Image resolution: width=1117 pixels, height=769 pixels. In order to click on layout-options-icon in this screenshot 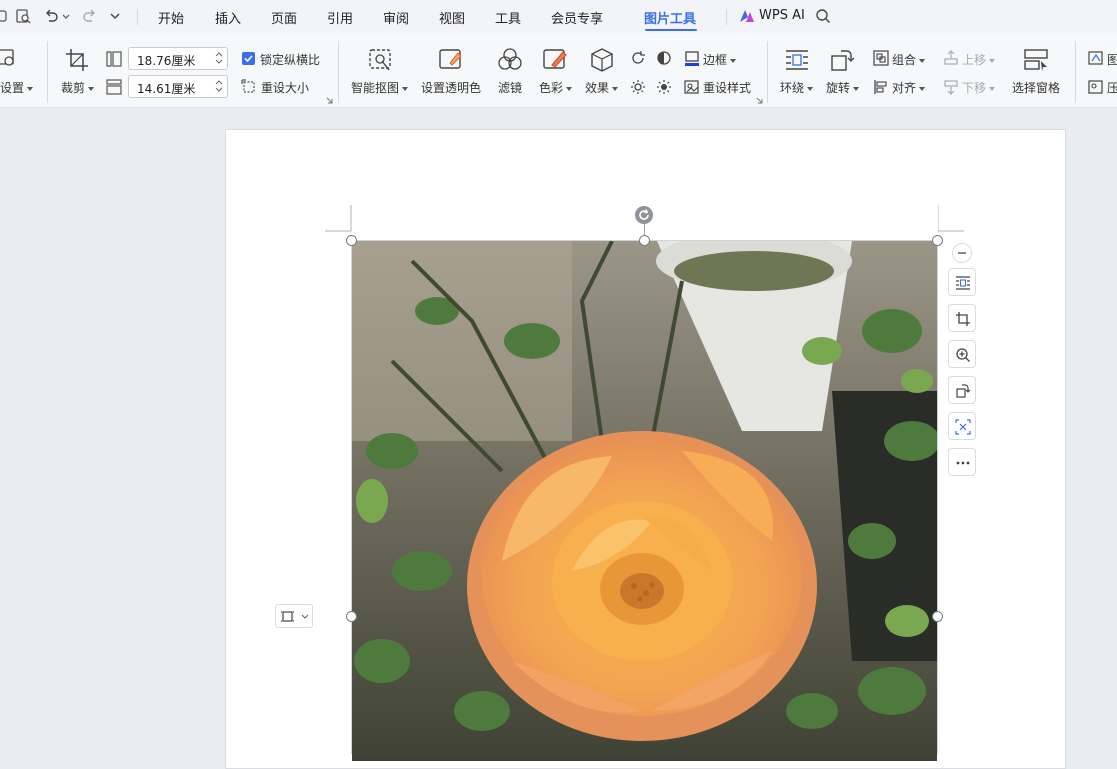, I will do `click(287, 616)`.